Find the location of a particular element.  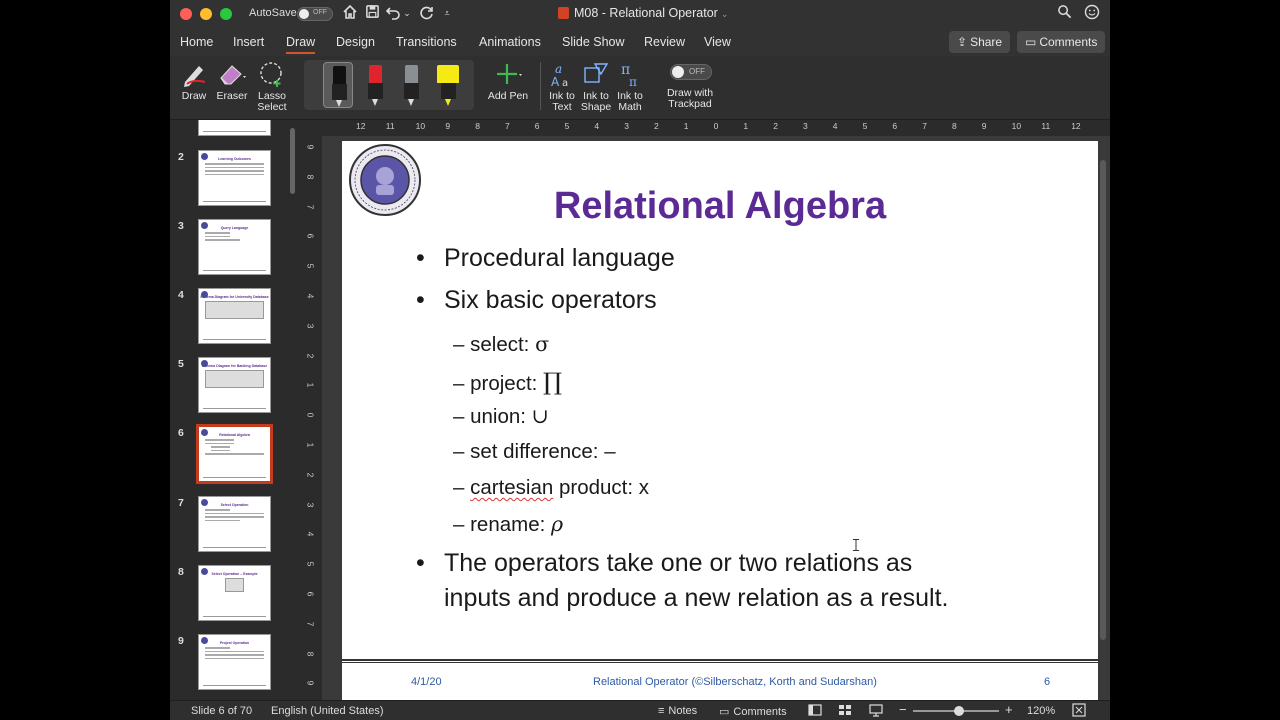

ruler-tick-label: 2 is located at coordinates (310, 355).